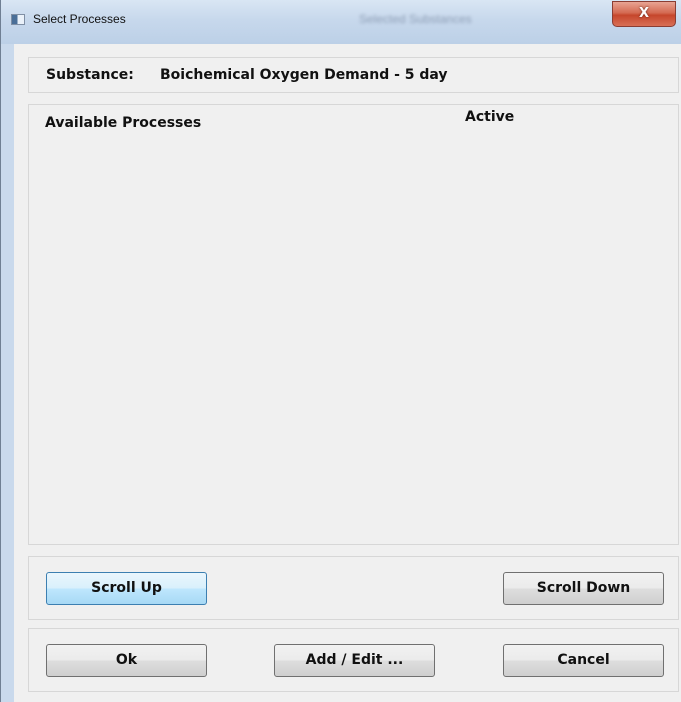 The width and height of the screenshot is (681, 702). Describe the element at coordinates (415, 19) in the screenshot. I see `background-window-title: Selected Substances` at that location.